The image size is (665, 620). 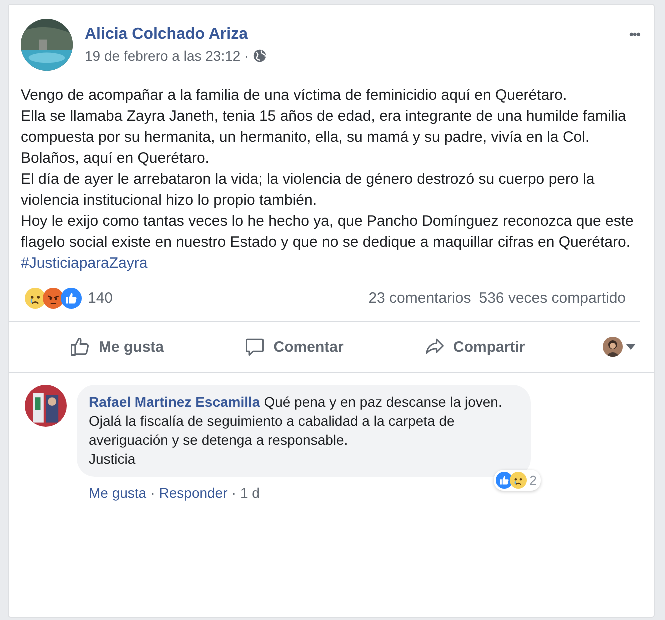 I want to click on post-paragraph: Hoy le exijo como tantas veces lo he hecho ya, que Pancho Domínguez reconozca que este flagelo social existe en nuestro Estado y que no se dedique a maquillar cifras en Querétaro., so click(x=328, y=232).